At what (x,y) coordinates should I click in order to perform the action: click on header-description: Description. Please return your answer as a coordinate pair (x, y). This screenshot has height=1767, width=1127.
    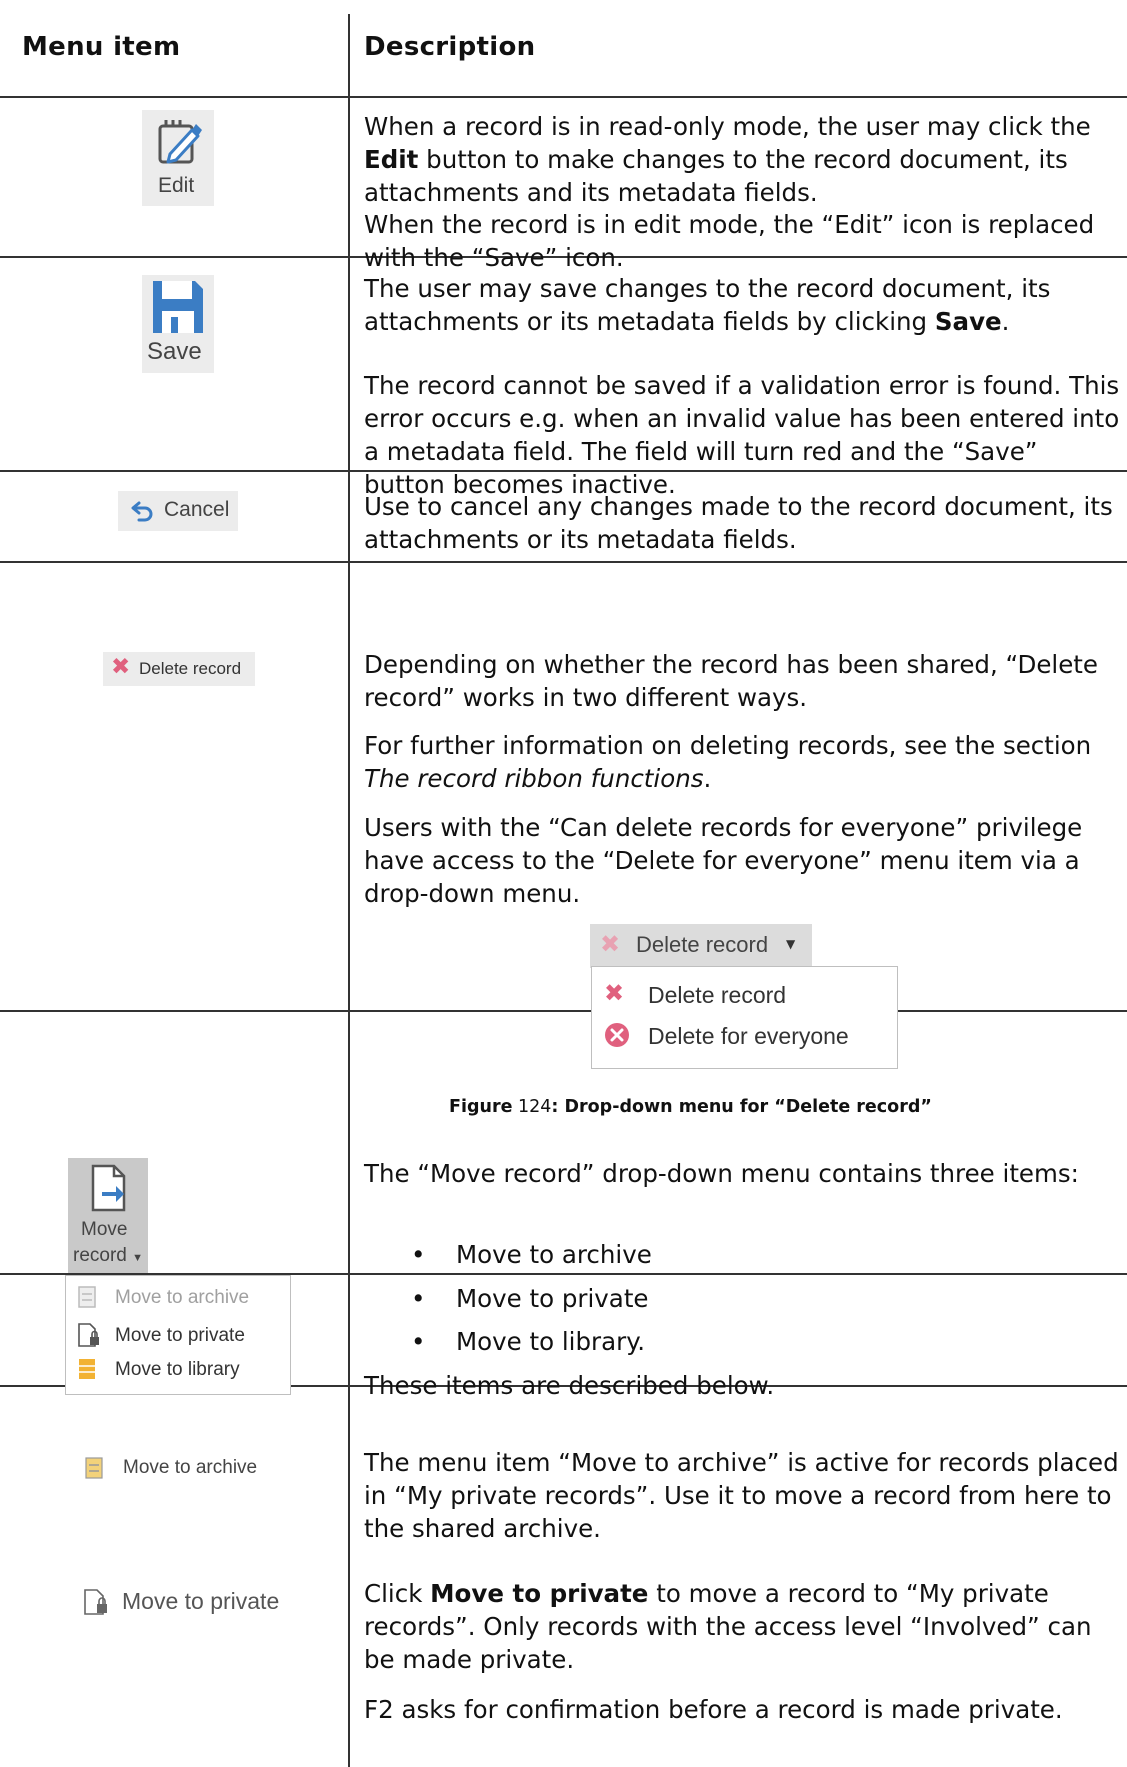
    Looking at the image, I should click on (450, 47).